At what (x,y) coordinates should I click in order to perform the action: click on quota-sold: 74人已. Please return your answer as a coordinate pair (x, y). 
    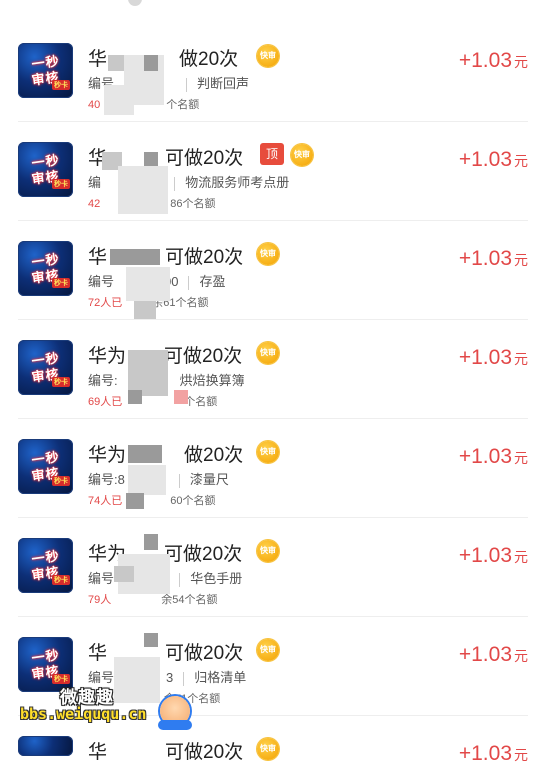
    Looking at the image, I should click on (105, 501).